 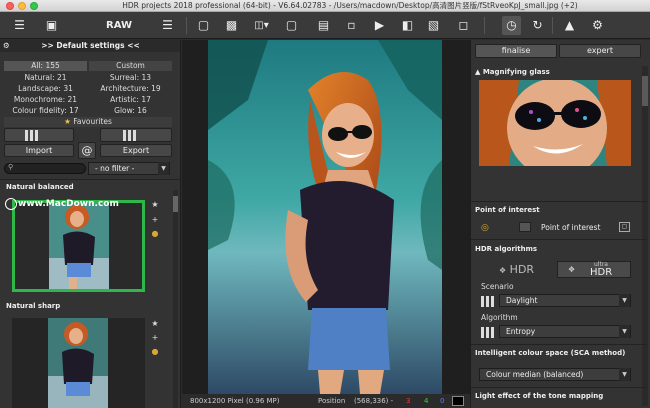 I want to click on pixel-color-swatch, so click(x=458, y=401).